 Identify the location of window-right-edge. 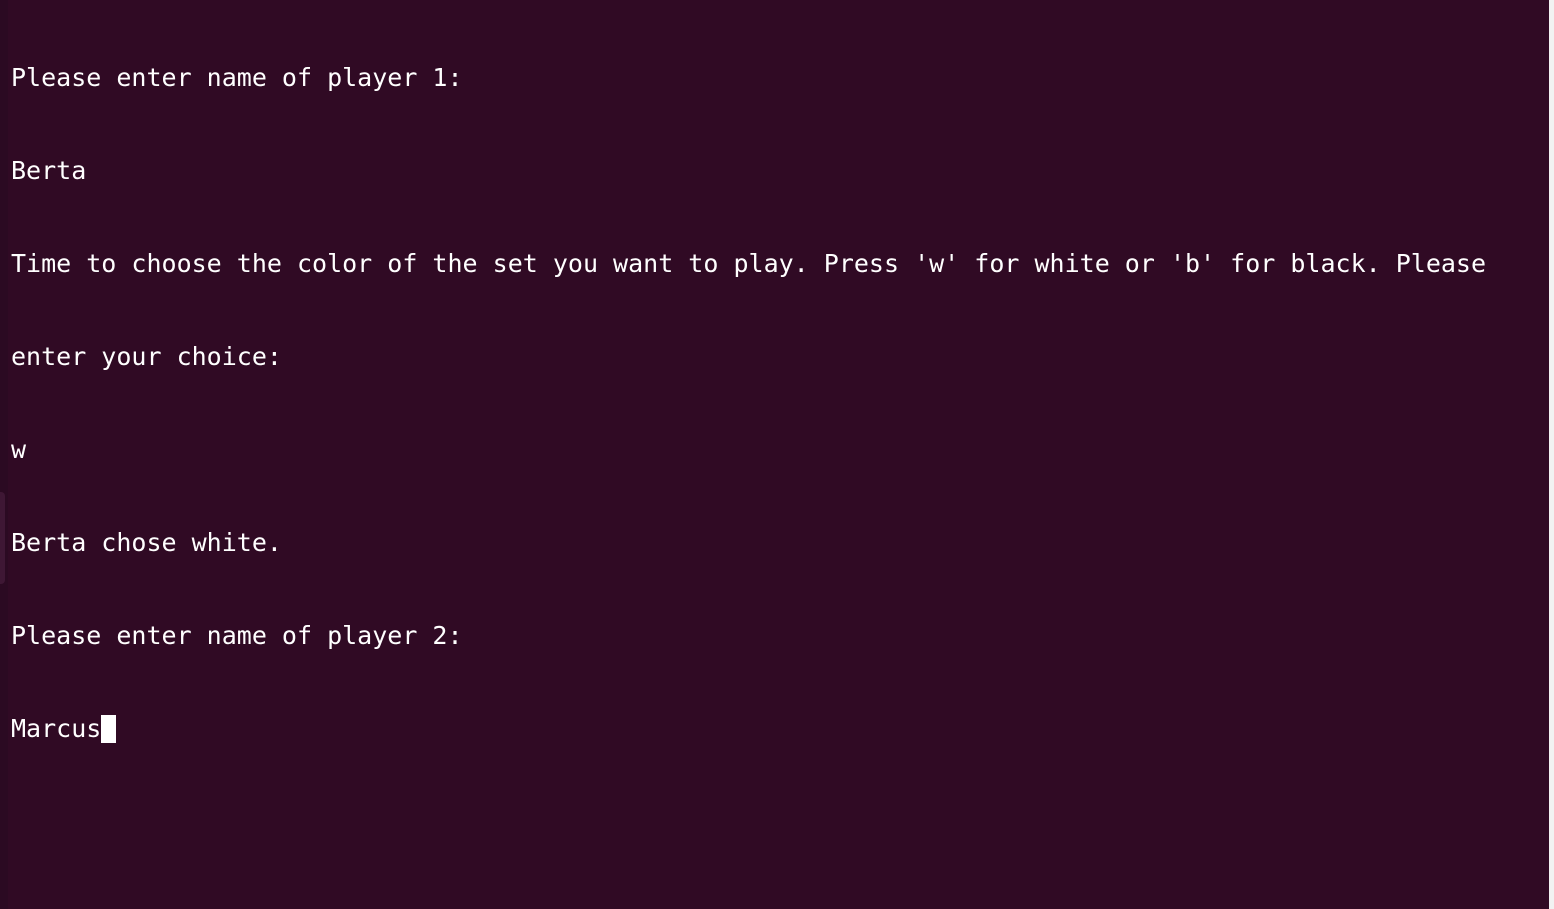
(1551, 454).